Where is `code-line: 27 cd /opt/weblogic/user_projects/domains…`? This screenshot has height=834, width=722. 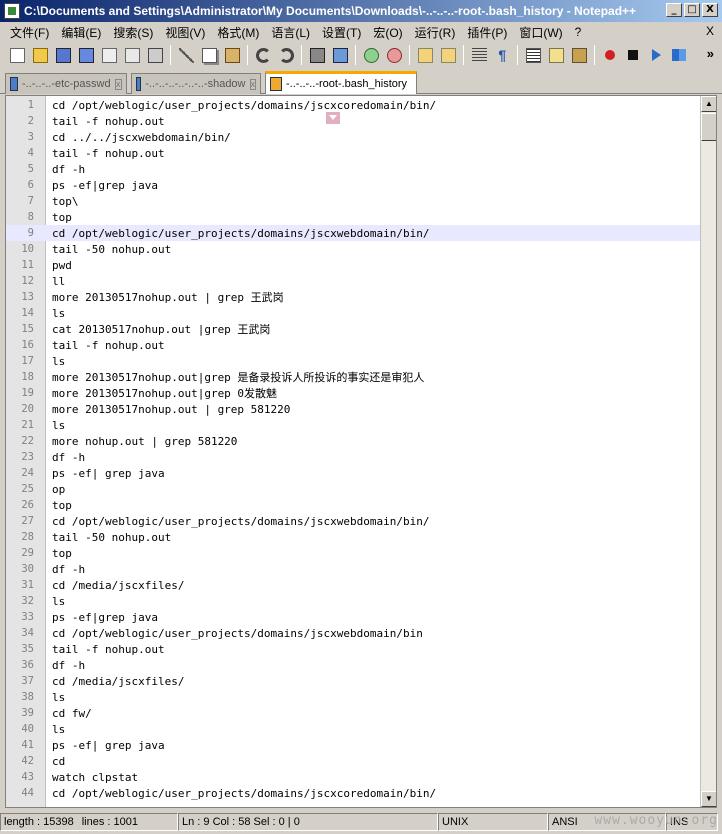
code-line: 27 cd /opt/weblogic/user_projects/domains… is located at coordinates (353, 521).